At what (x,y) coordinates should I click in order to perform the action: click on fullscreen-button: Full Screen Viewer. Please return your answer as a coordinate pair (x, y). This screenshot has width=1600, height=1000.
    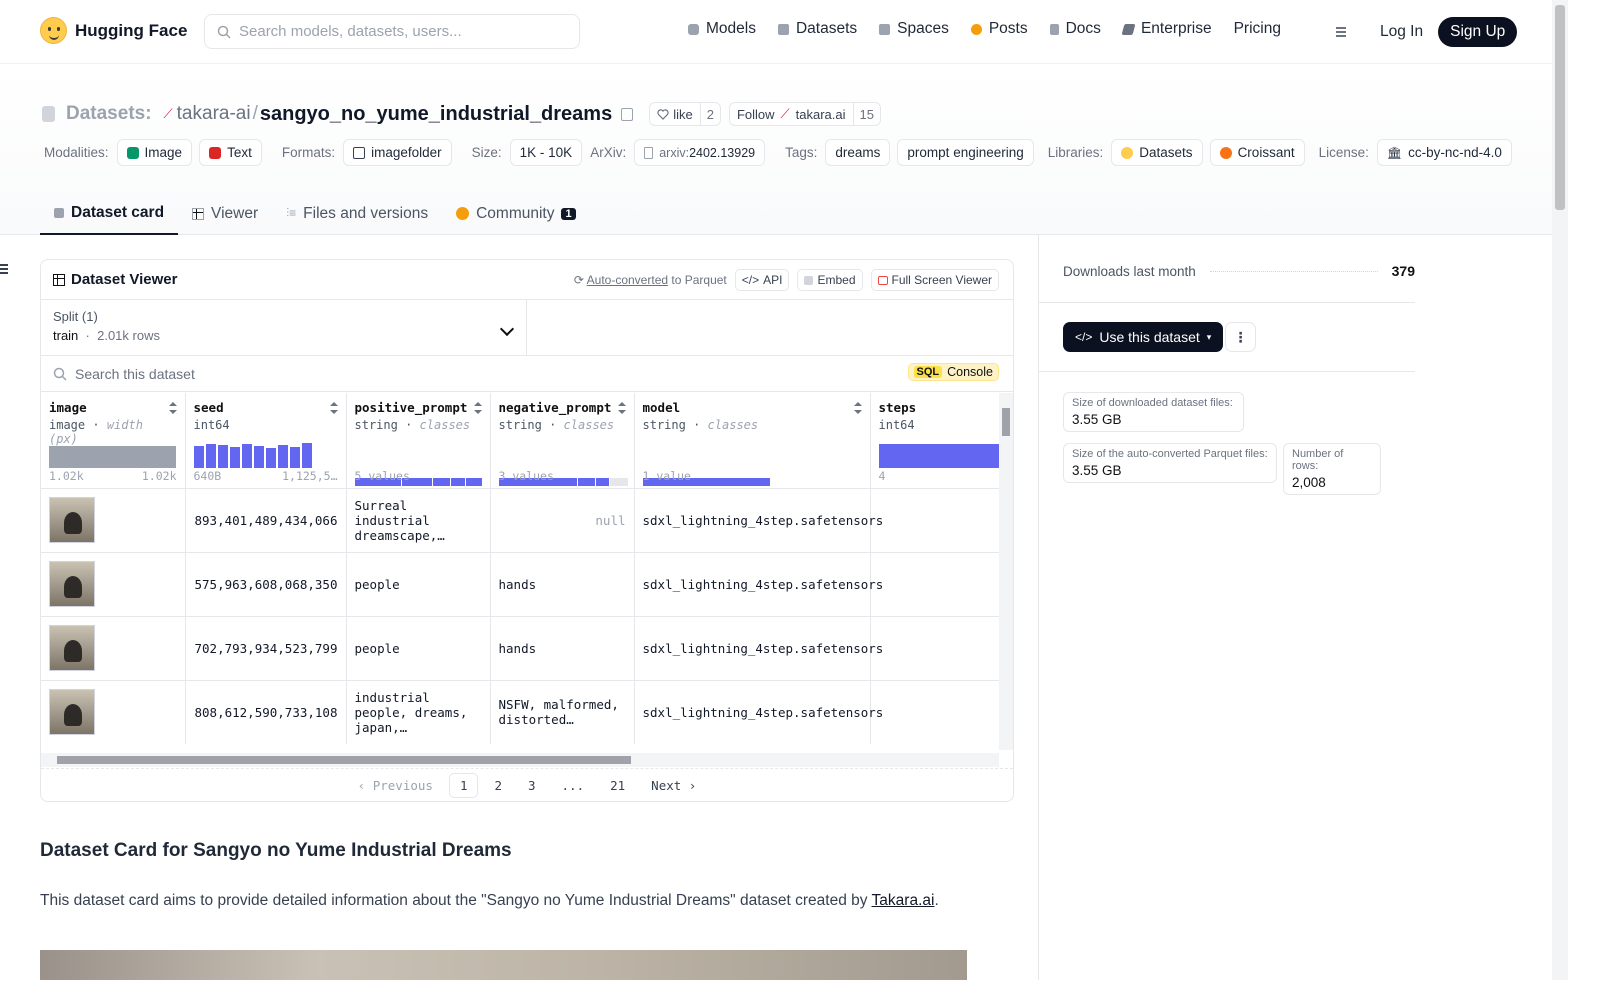
    Looking at the image, I should click on (934, 280).